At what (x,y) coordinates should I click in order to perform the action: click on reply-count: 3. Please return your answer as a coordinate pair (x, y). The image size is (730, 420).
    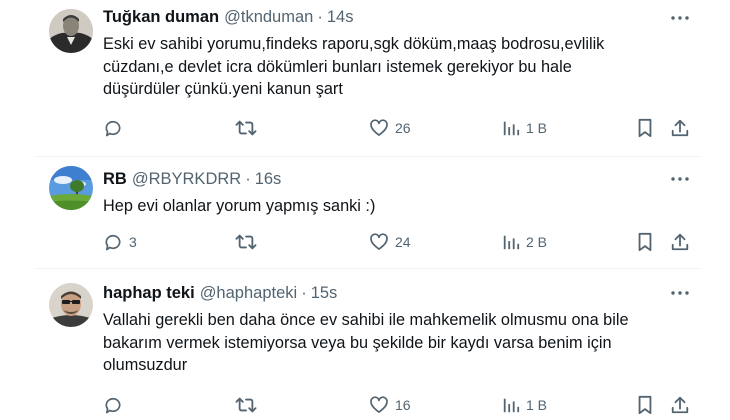
    Looking at the image, I should click on (133, 242).